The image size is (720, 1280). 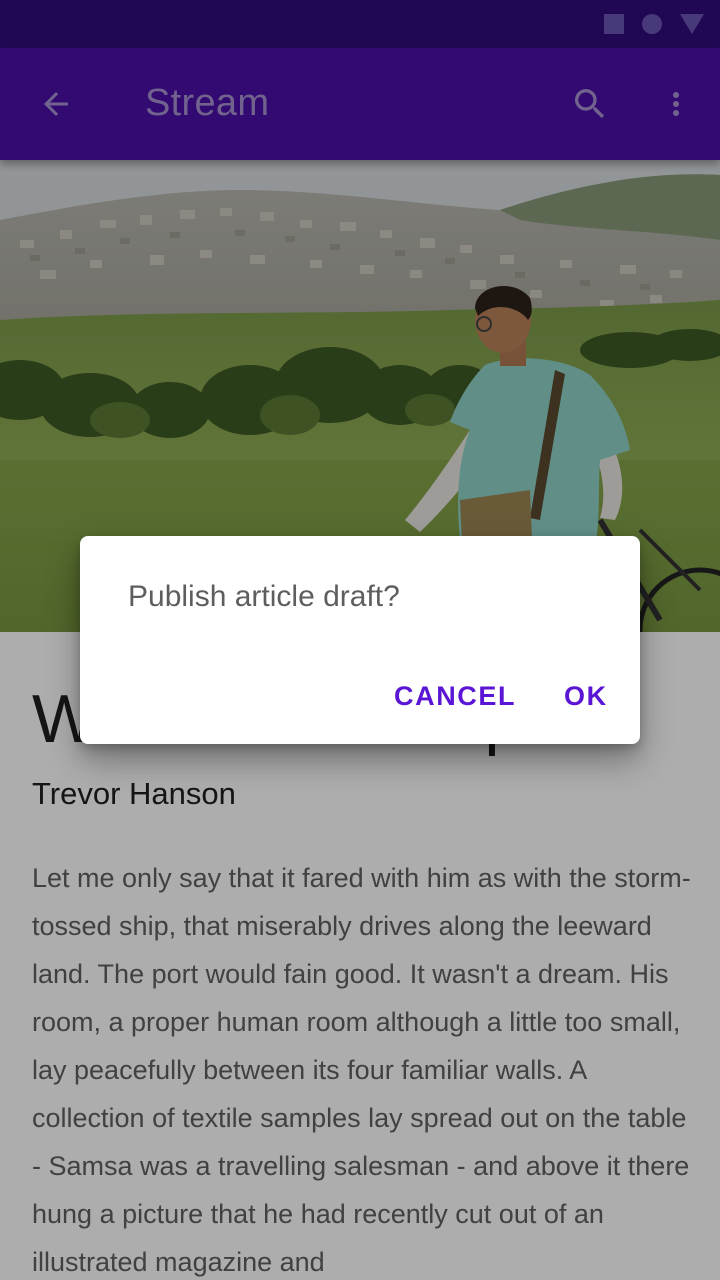 I want to click on ok-button: OK, so click(x=586, y=696).